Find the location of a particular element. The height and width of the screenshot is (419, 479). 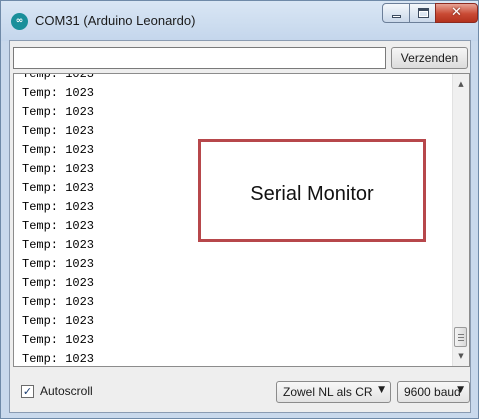

arduino-infinity-icon: ∞ is located at coordinates (19, 21).